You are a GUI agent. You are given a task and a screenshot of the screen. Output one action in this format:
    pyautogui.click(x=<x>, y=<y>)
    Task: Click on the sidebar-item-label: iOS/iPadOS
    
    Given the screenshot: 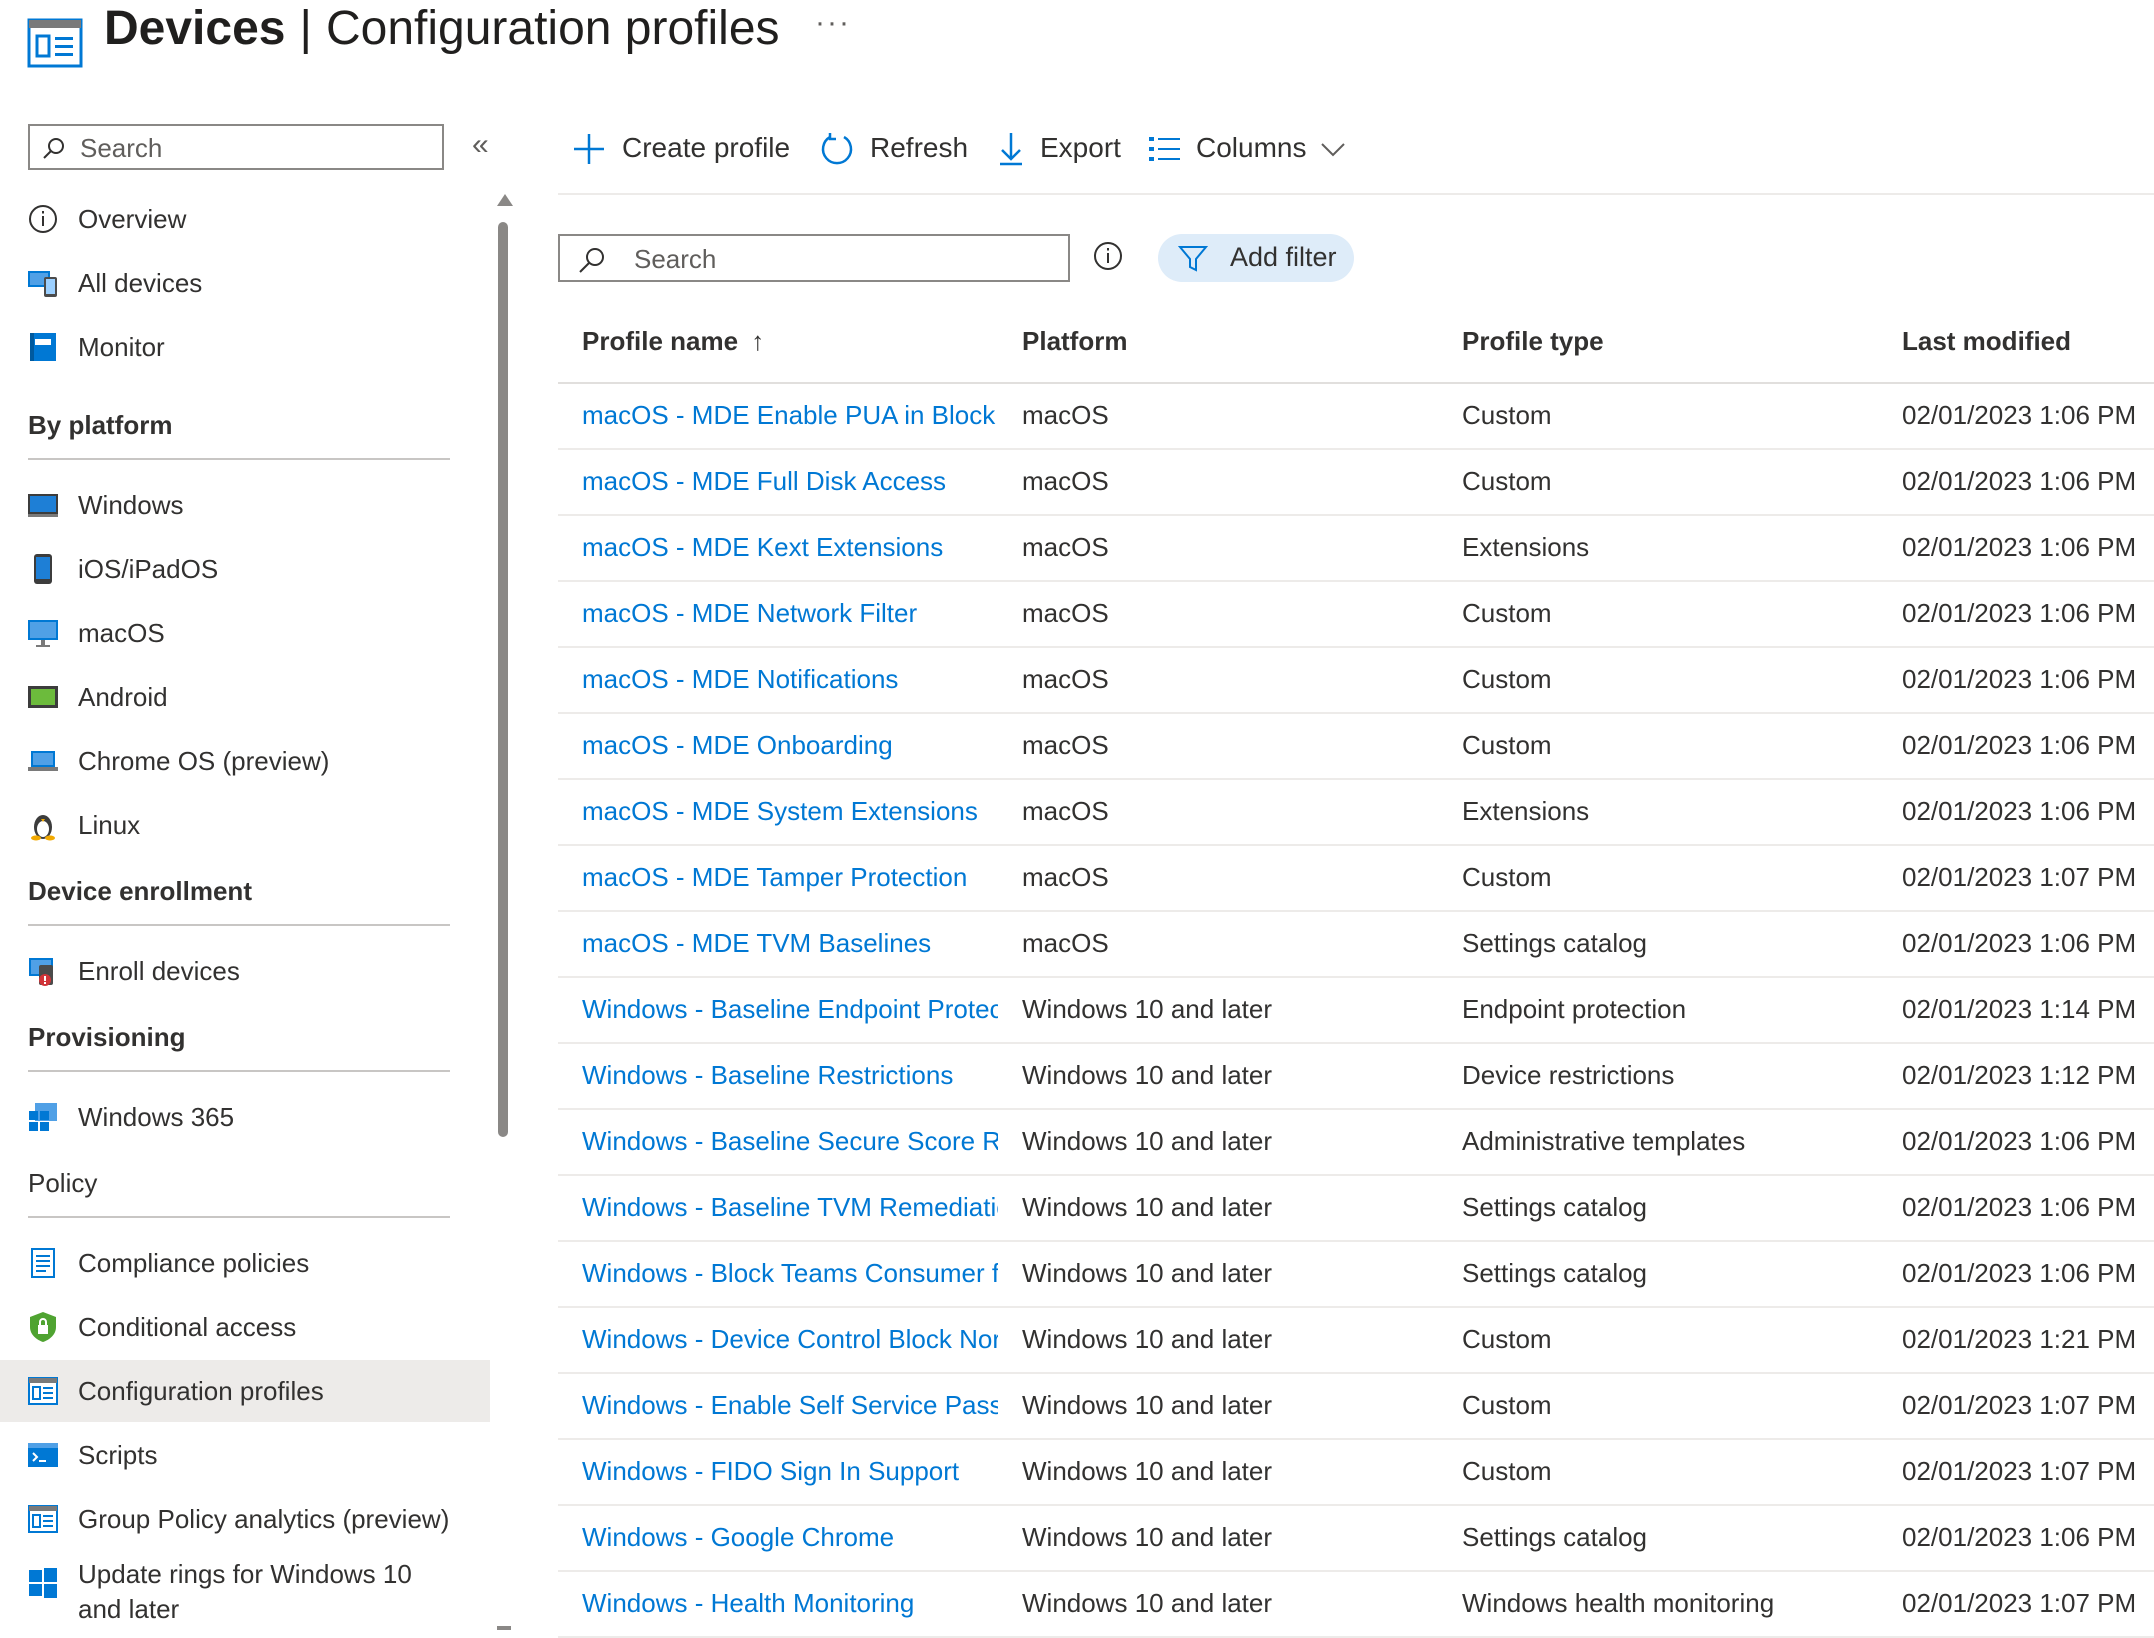 What is the action you would take?
    pyautogui.click(x=148, y=569)
    